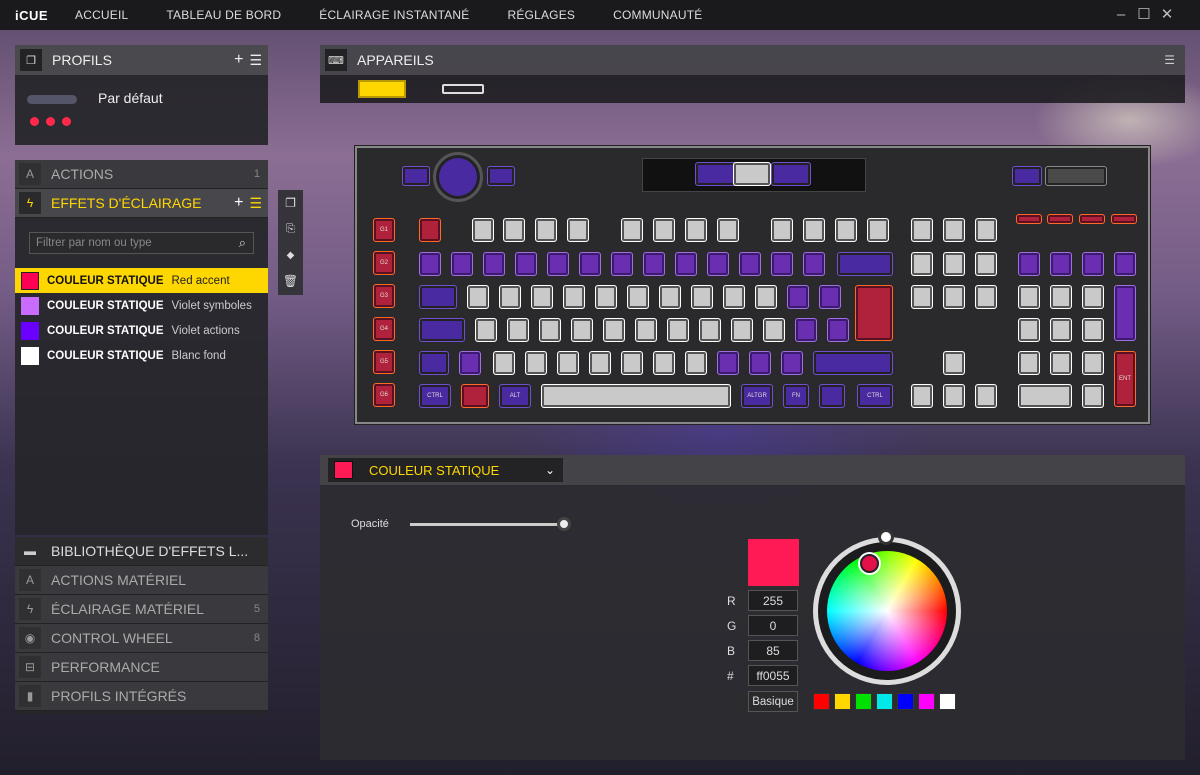 This screenshot has height=775, width=1200. What do you see at coordinates (442, 330) in the screenshot?
I see `caps-key` at bounding box center [442, 330].